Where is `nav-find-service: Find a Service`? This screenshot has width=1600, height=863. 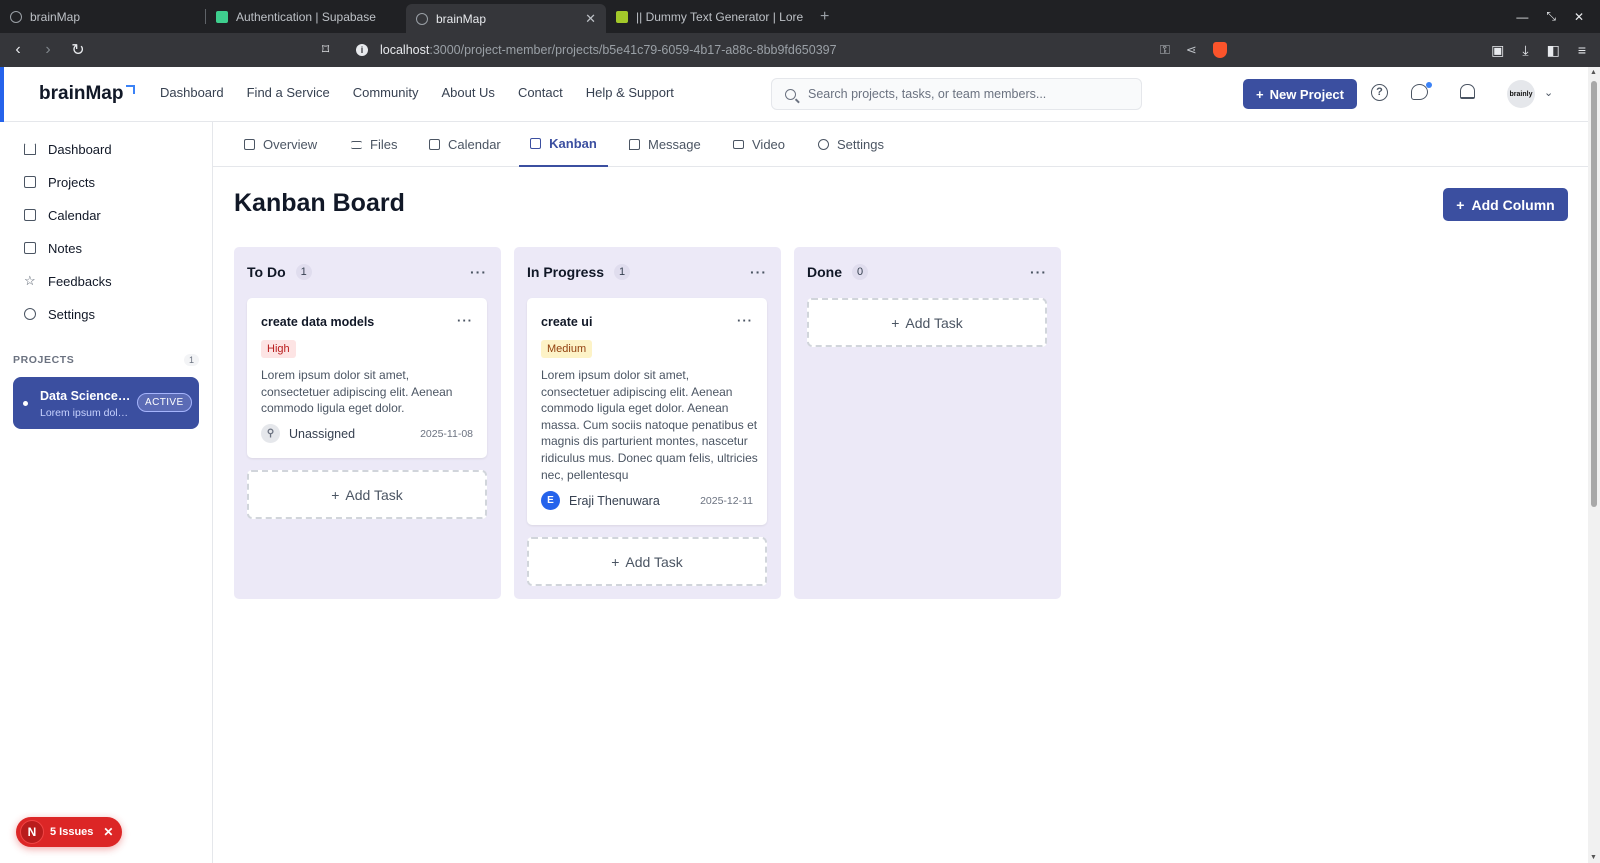
nav-find-service: Find a Service is located at coordinates (288, 92).